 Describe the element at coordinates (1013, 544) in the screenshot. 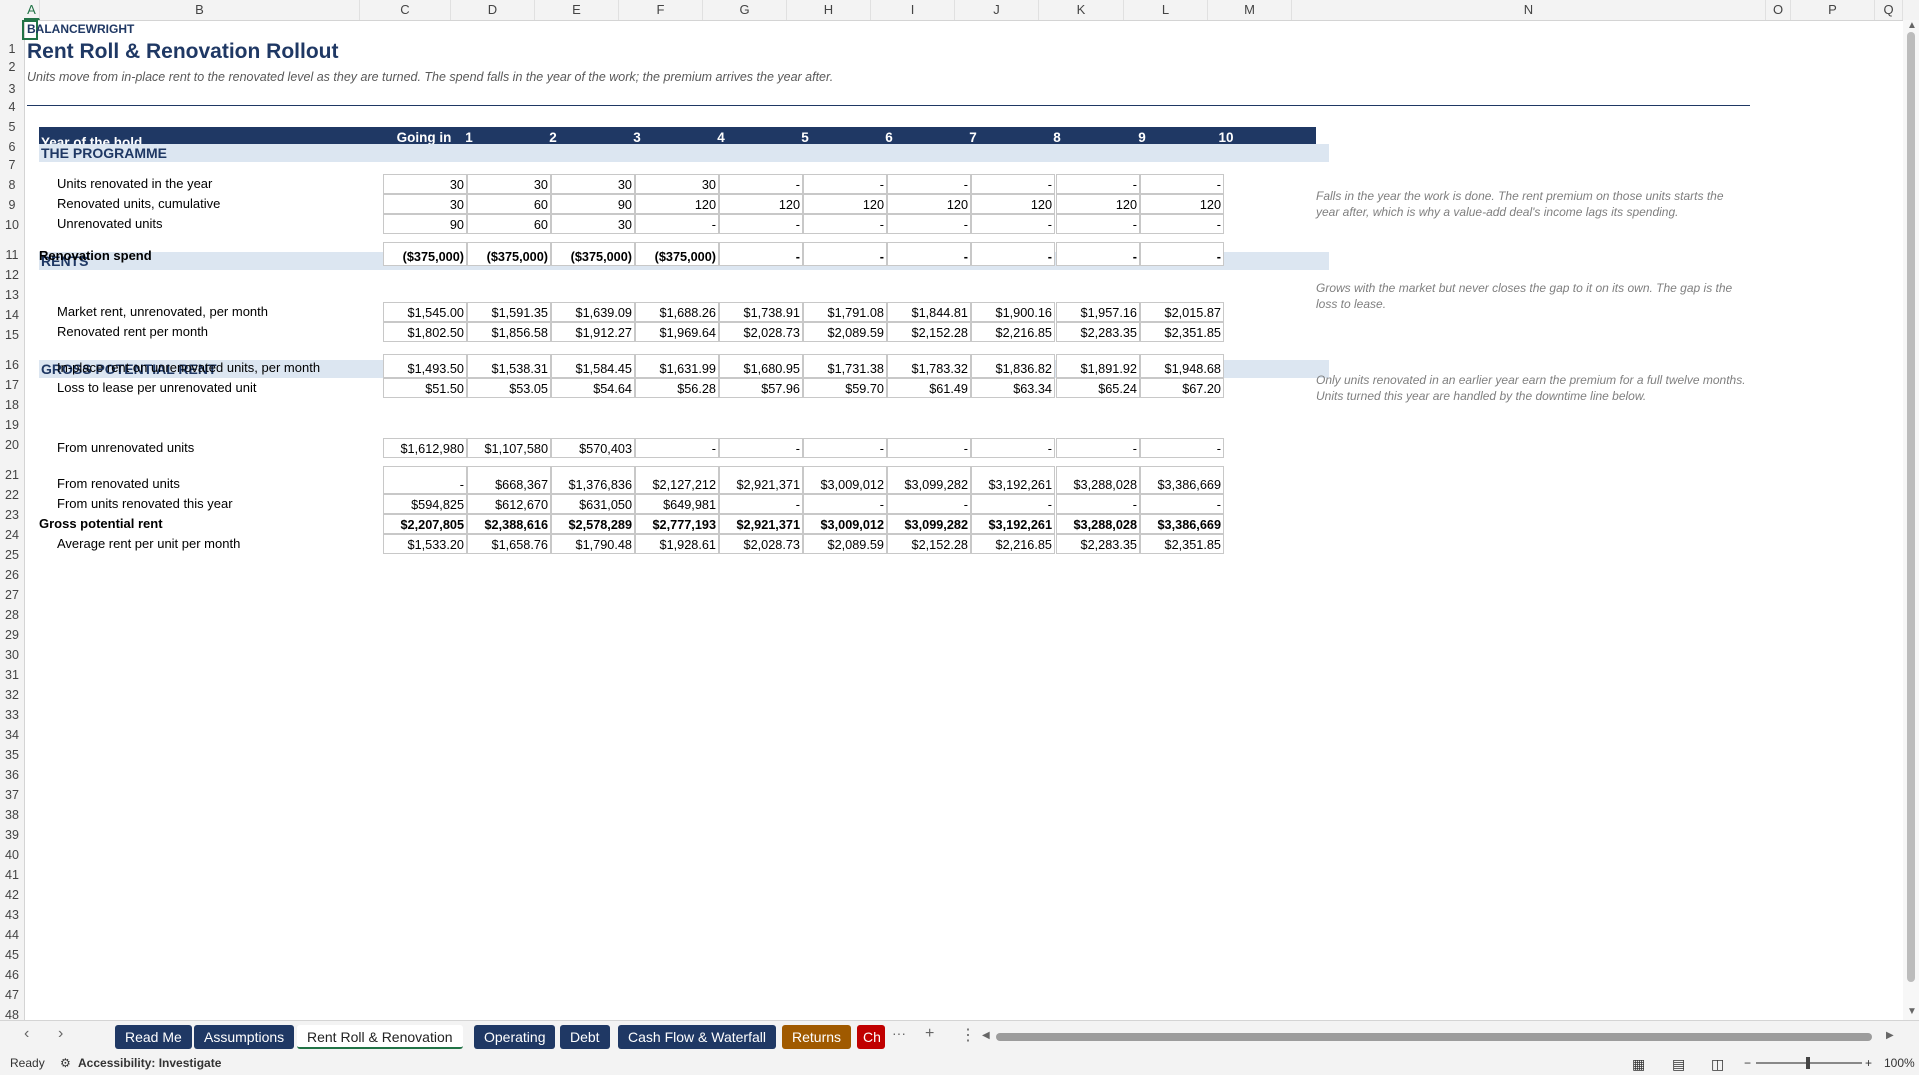

I see `table-cell: $2,216.85` at that location.